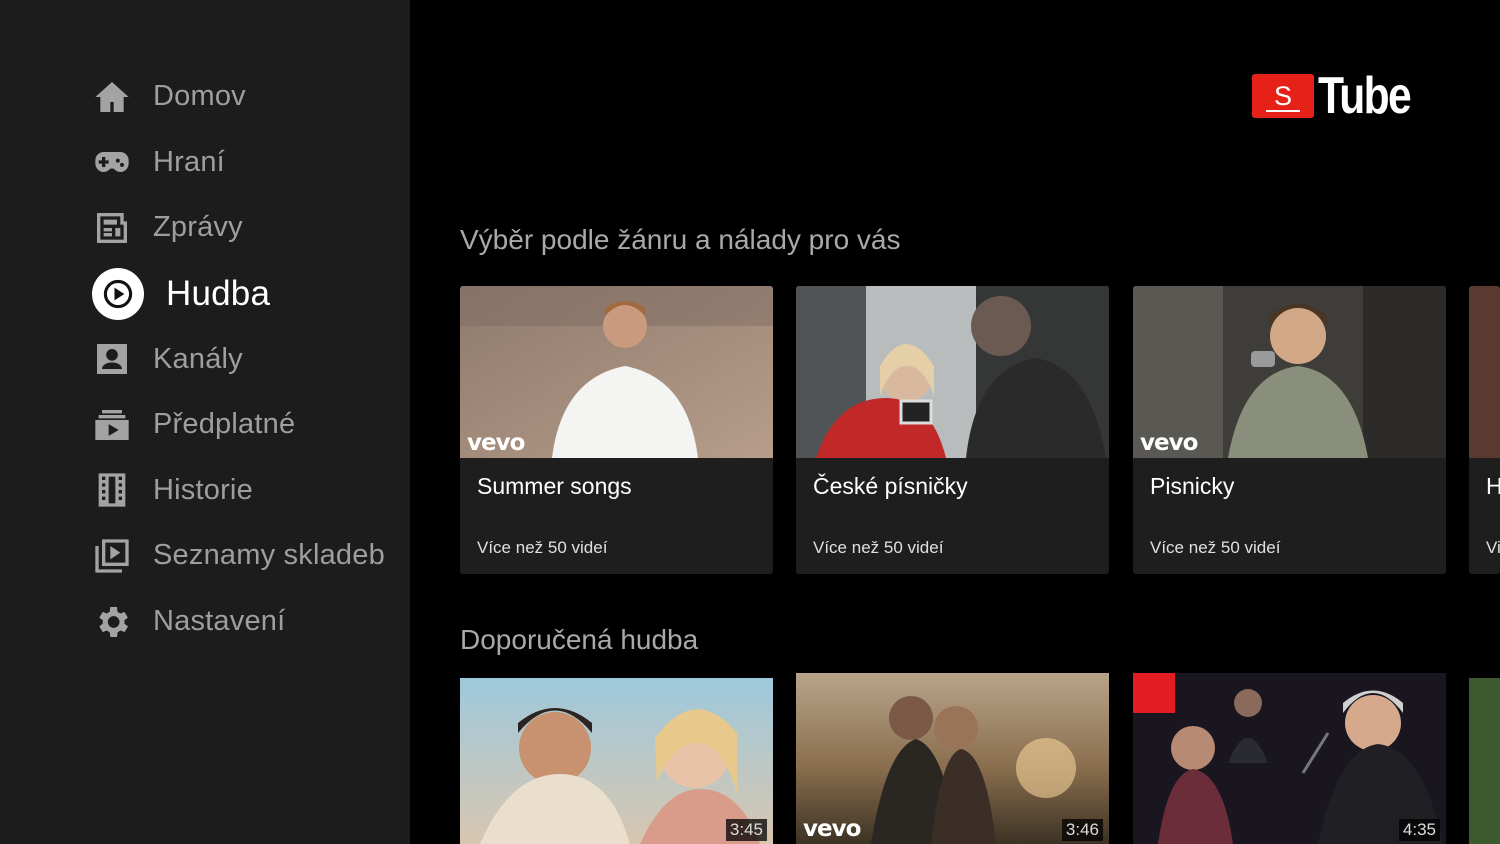 This screenshot has width=1500, height=844. Describe the element at coordinates (1419, 830) in the screenshot. I see `video-duration: 4:35` at that location.